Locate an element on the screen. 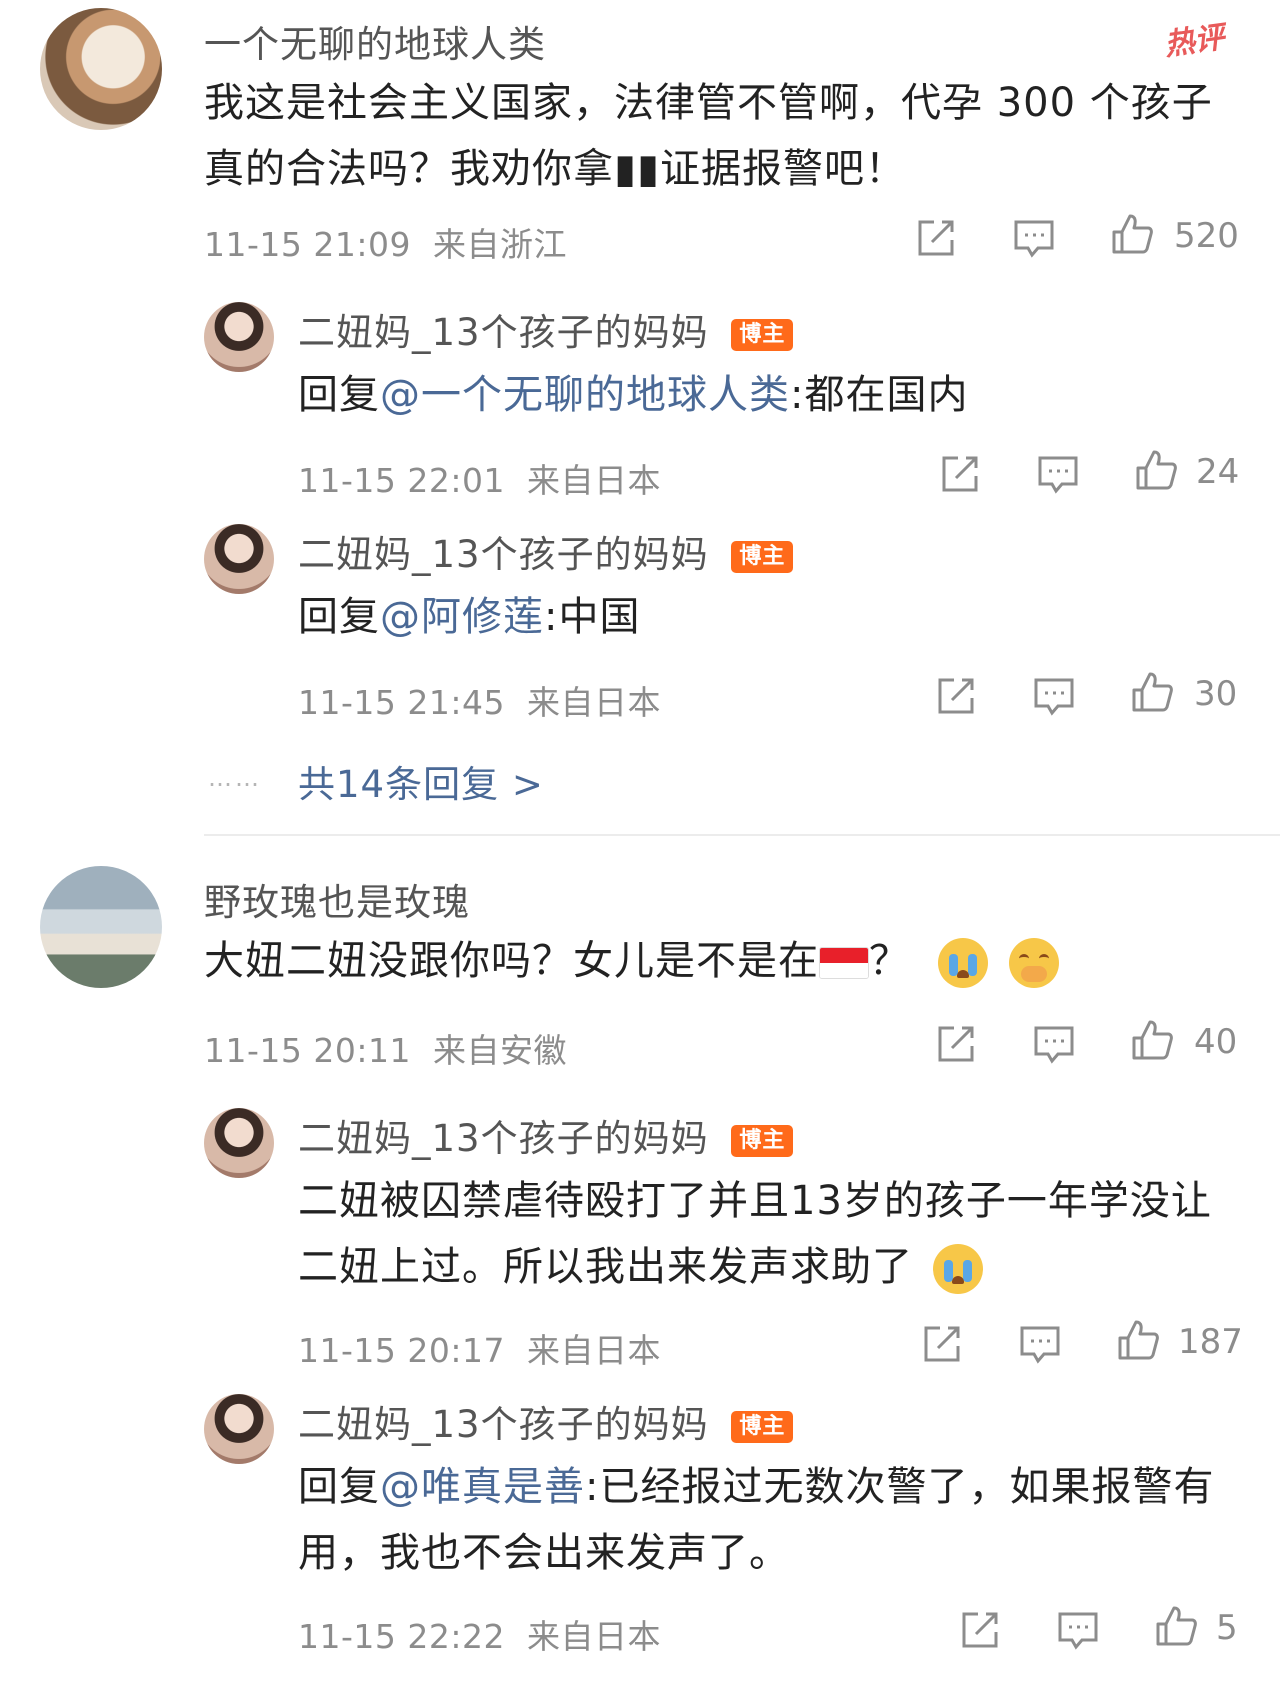 This screenshot has height=1708, width=1280. comment-text: 大妞二妞没跟你吗？女儿是不是在 ？ is located at coordinates (724, 961).